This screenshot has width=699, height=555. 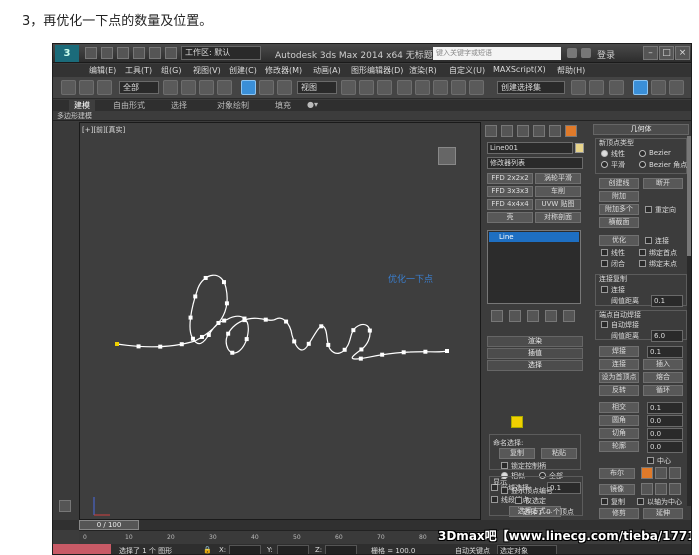 I want to click on edit-named-selection-icon, so click(x=476, y=87).